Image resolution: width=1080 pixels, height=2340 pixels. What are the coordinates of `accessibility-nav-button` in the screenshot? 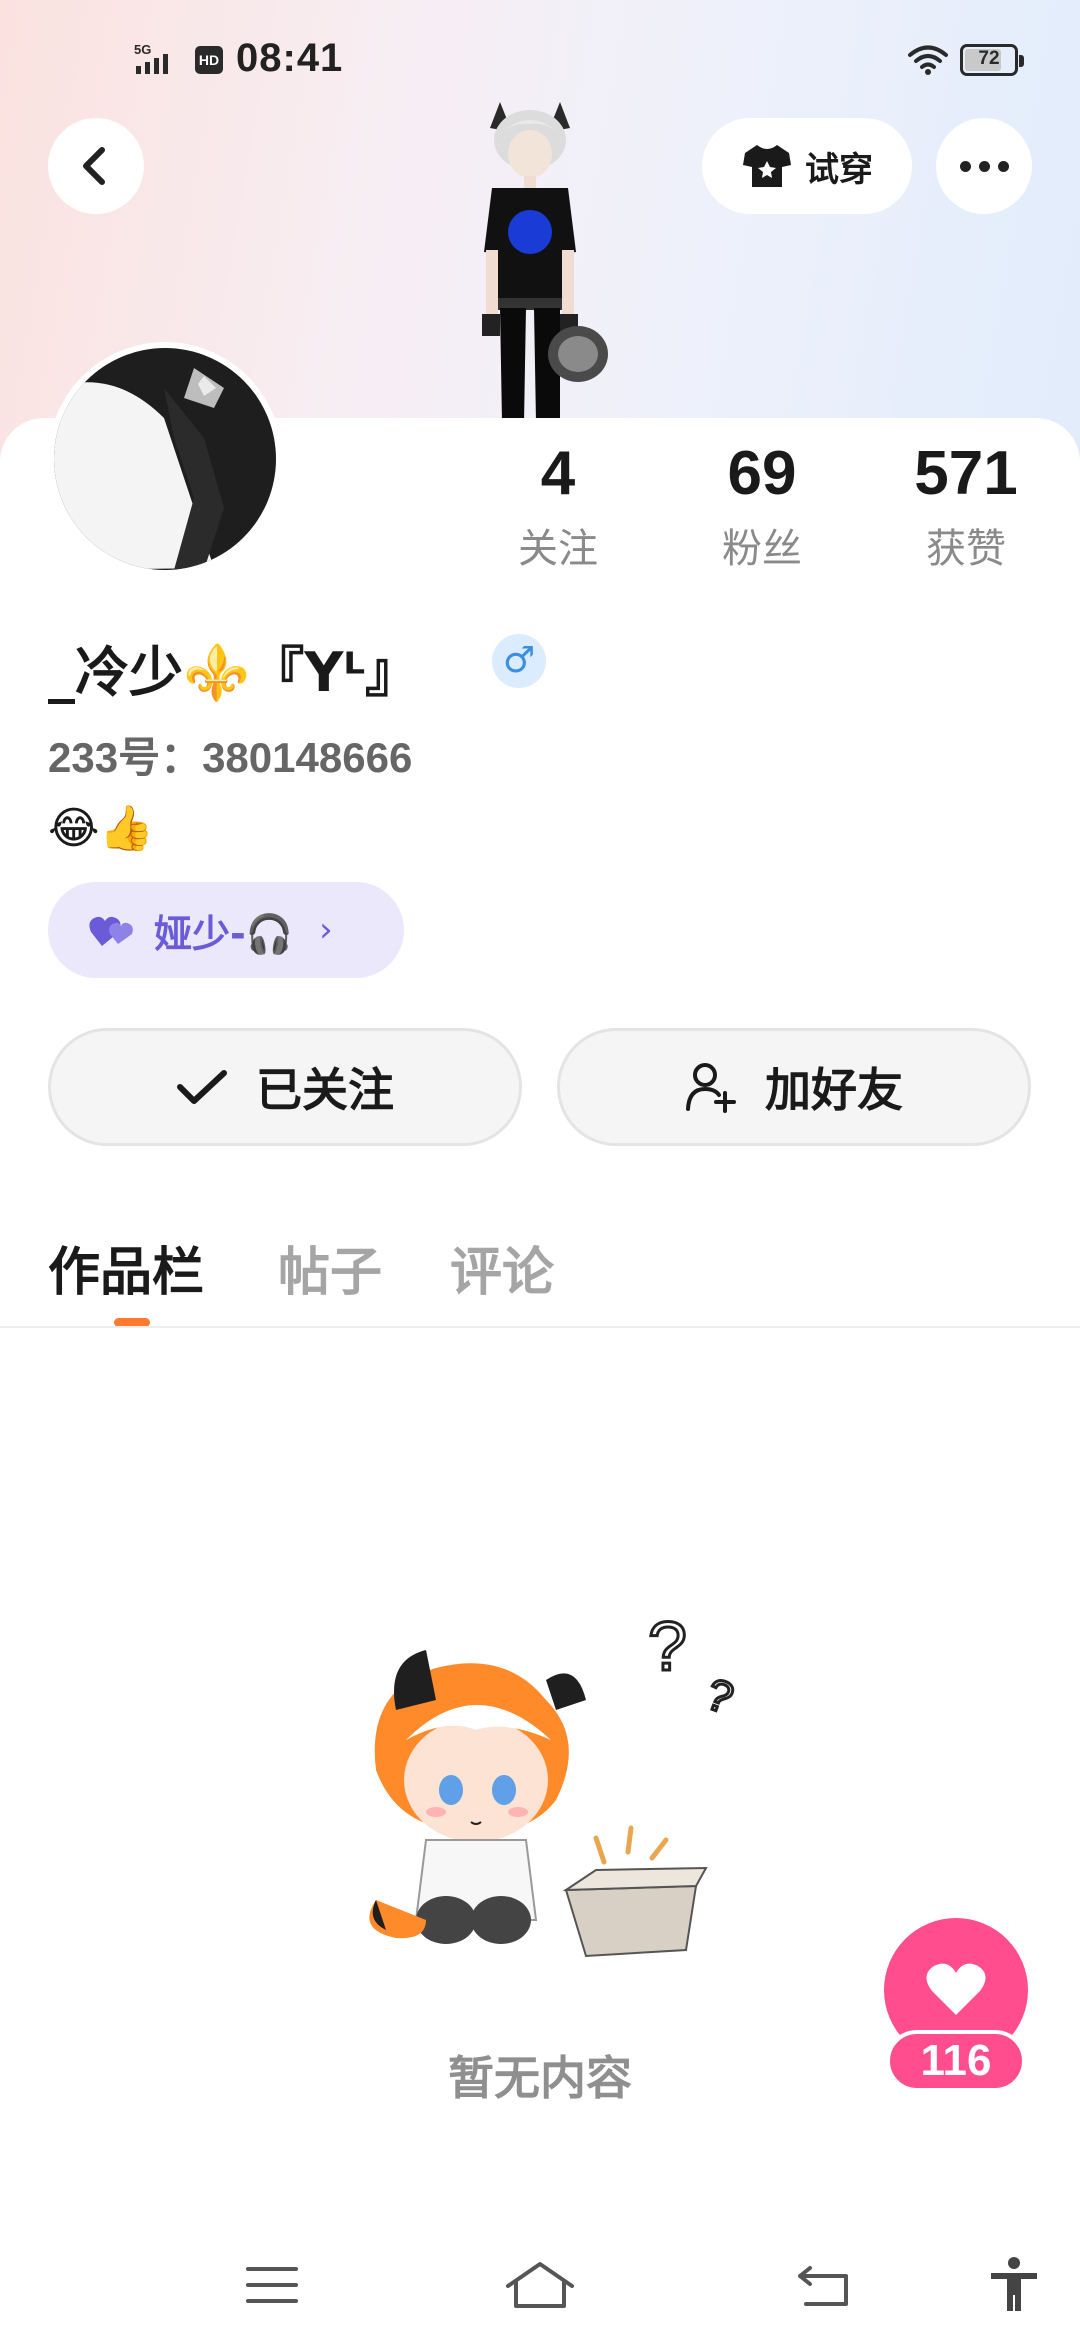 It's located at (1014, 2285).